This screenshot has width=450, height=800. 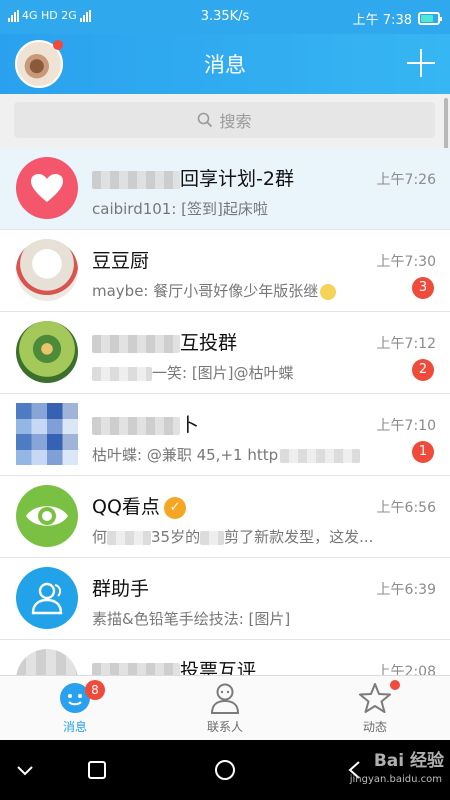 I want to click on conversation-name: 卜, so click(x=145, y=423).